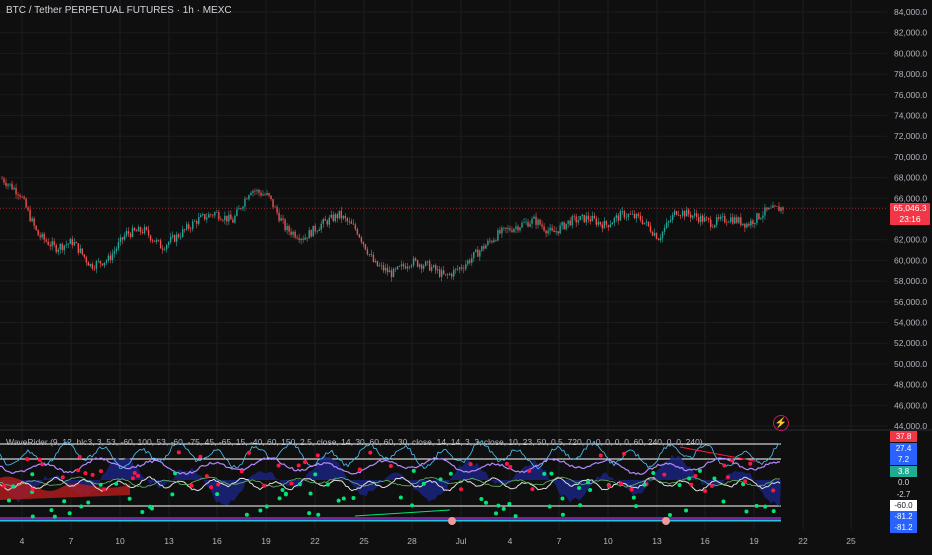  Describe the element at coordinates (903, 448) in the screenshot. I see `indicator-scale-label: 27.4` at that location.